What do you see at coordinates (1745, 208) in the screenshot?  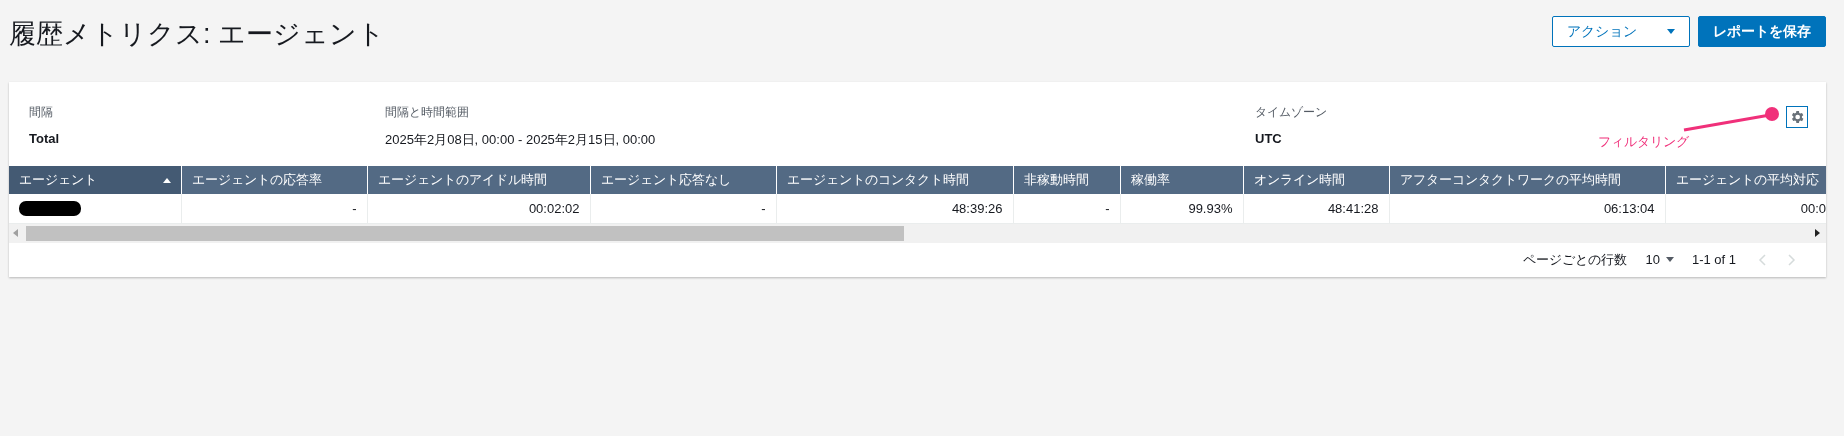 I see `table-cell: 00:0` at bounding box center [1745, 208].